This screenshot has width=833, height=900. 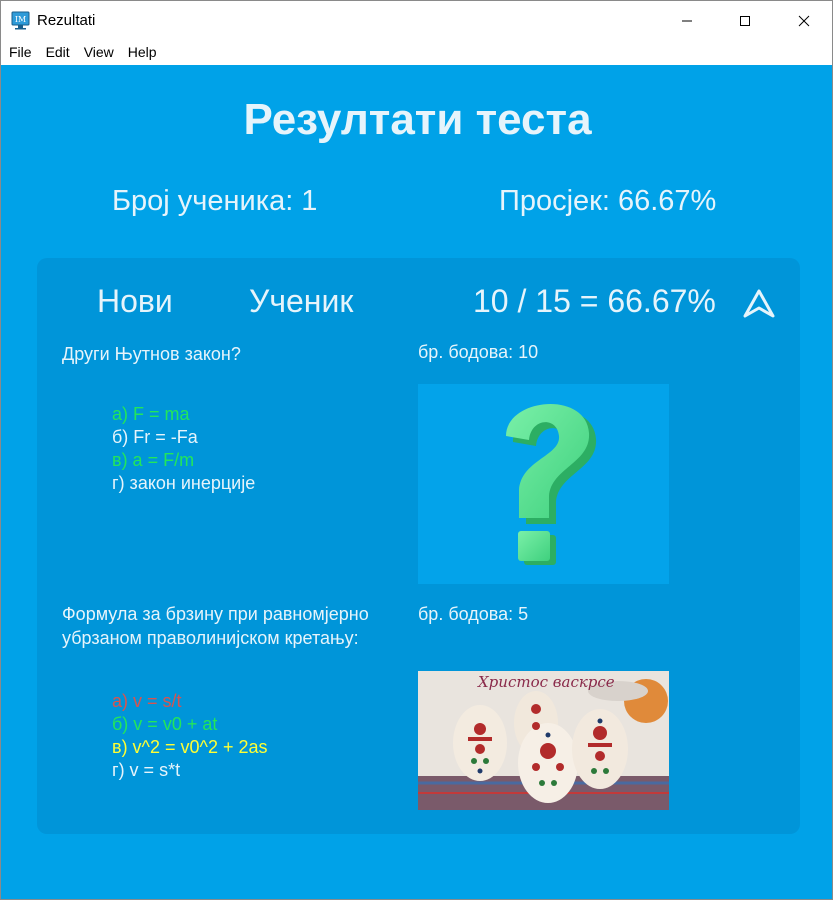 What do you see at coordinates (142, 52) in the screenshot?
I see `menu-help: Help` at bounding box center [142, 52].